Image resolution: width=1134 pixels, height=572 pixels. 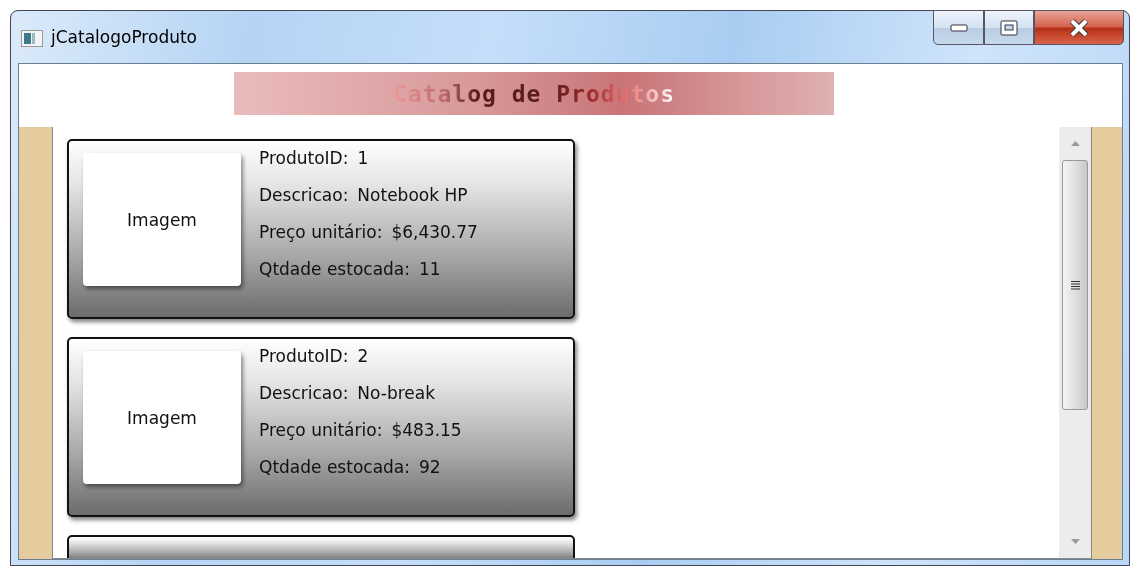 I want to click on field-value: 92, so click(x=430, y=467).